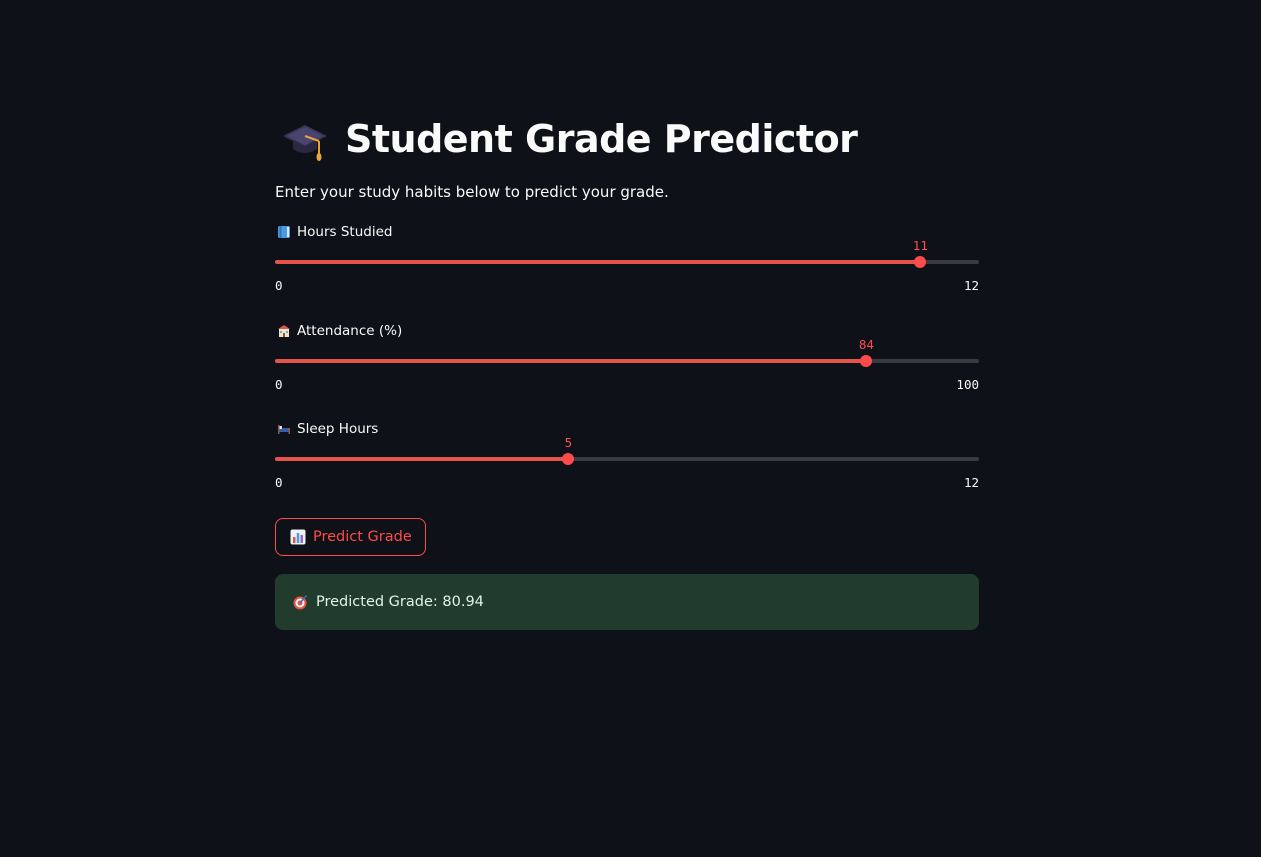  I want to click on prediction-result-text: Predicted Grade: 80.94, so click(400, 602).